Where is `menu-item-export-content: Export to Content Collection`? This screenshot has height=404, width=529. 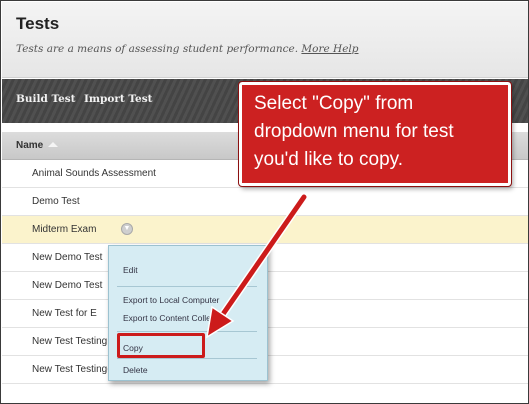
menu-item-export-content: Export to Content Collection is located at coordinates (176, 318).